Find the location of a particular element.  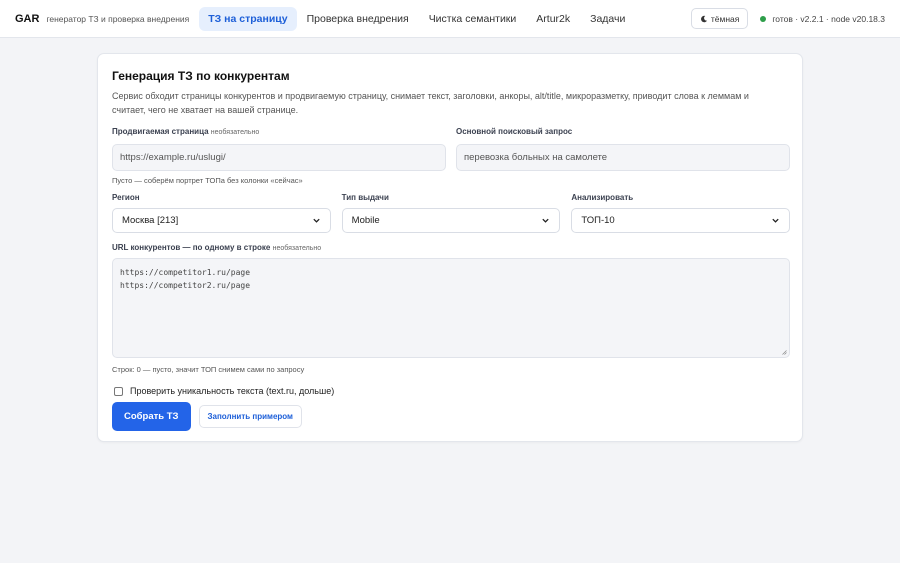

serp-type-value: Mobile is located at coordinates (365, 220).